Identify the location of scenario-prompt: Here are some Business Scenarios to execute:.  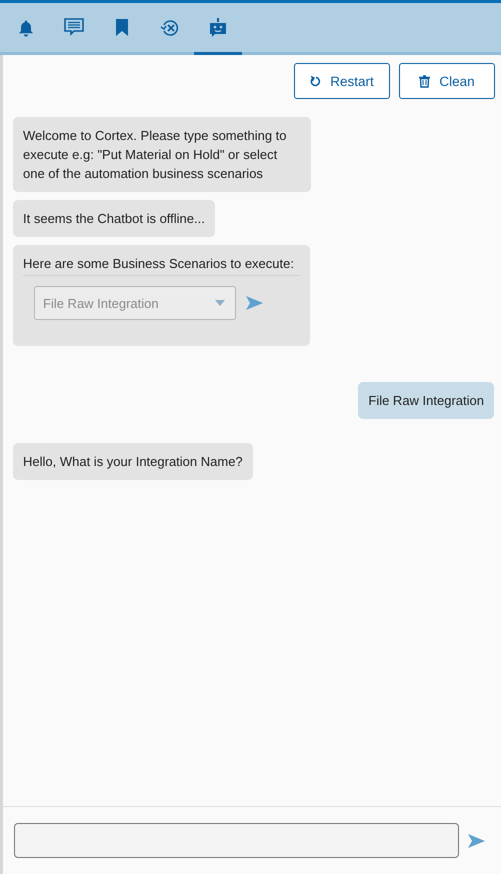
(161, 265).